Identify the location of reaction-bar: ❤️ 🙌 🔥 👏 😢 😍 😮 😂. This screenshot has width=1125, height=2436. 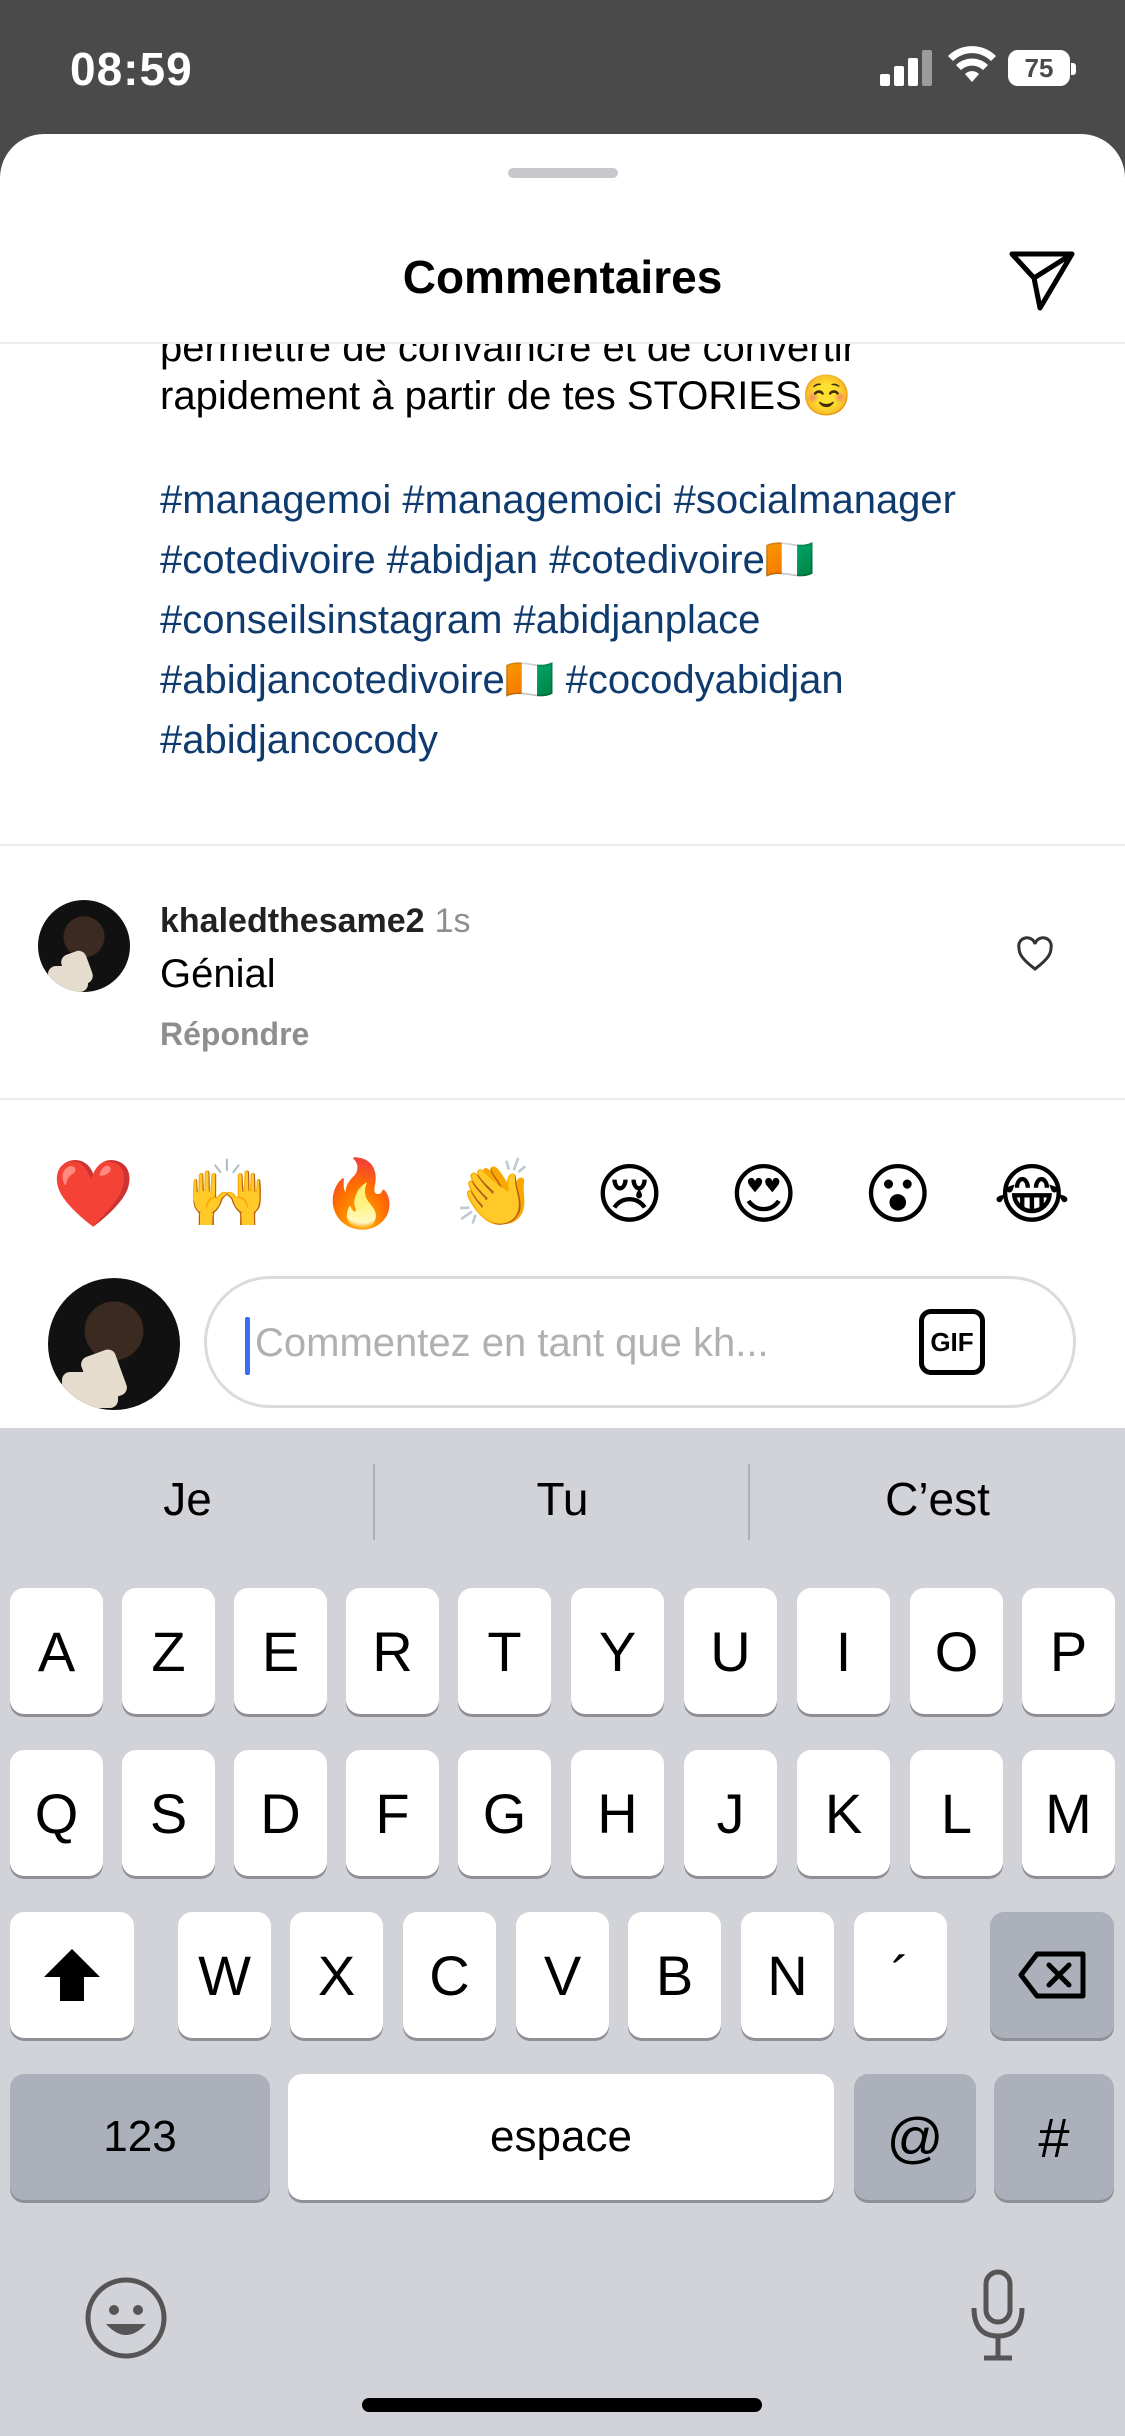
(562, 1194).